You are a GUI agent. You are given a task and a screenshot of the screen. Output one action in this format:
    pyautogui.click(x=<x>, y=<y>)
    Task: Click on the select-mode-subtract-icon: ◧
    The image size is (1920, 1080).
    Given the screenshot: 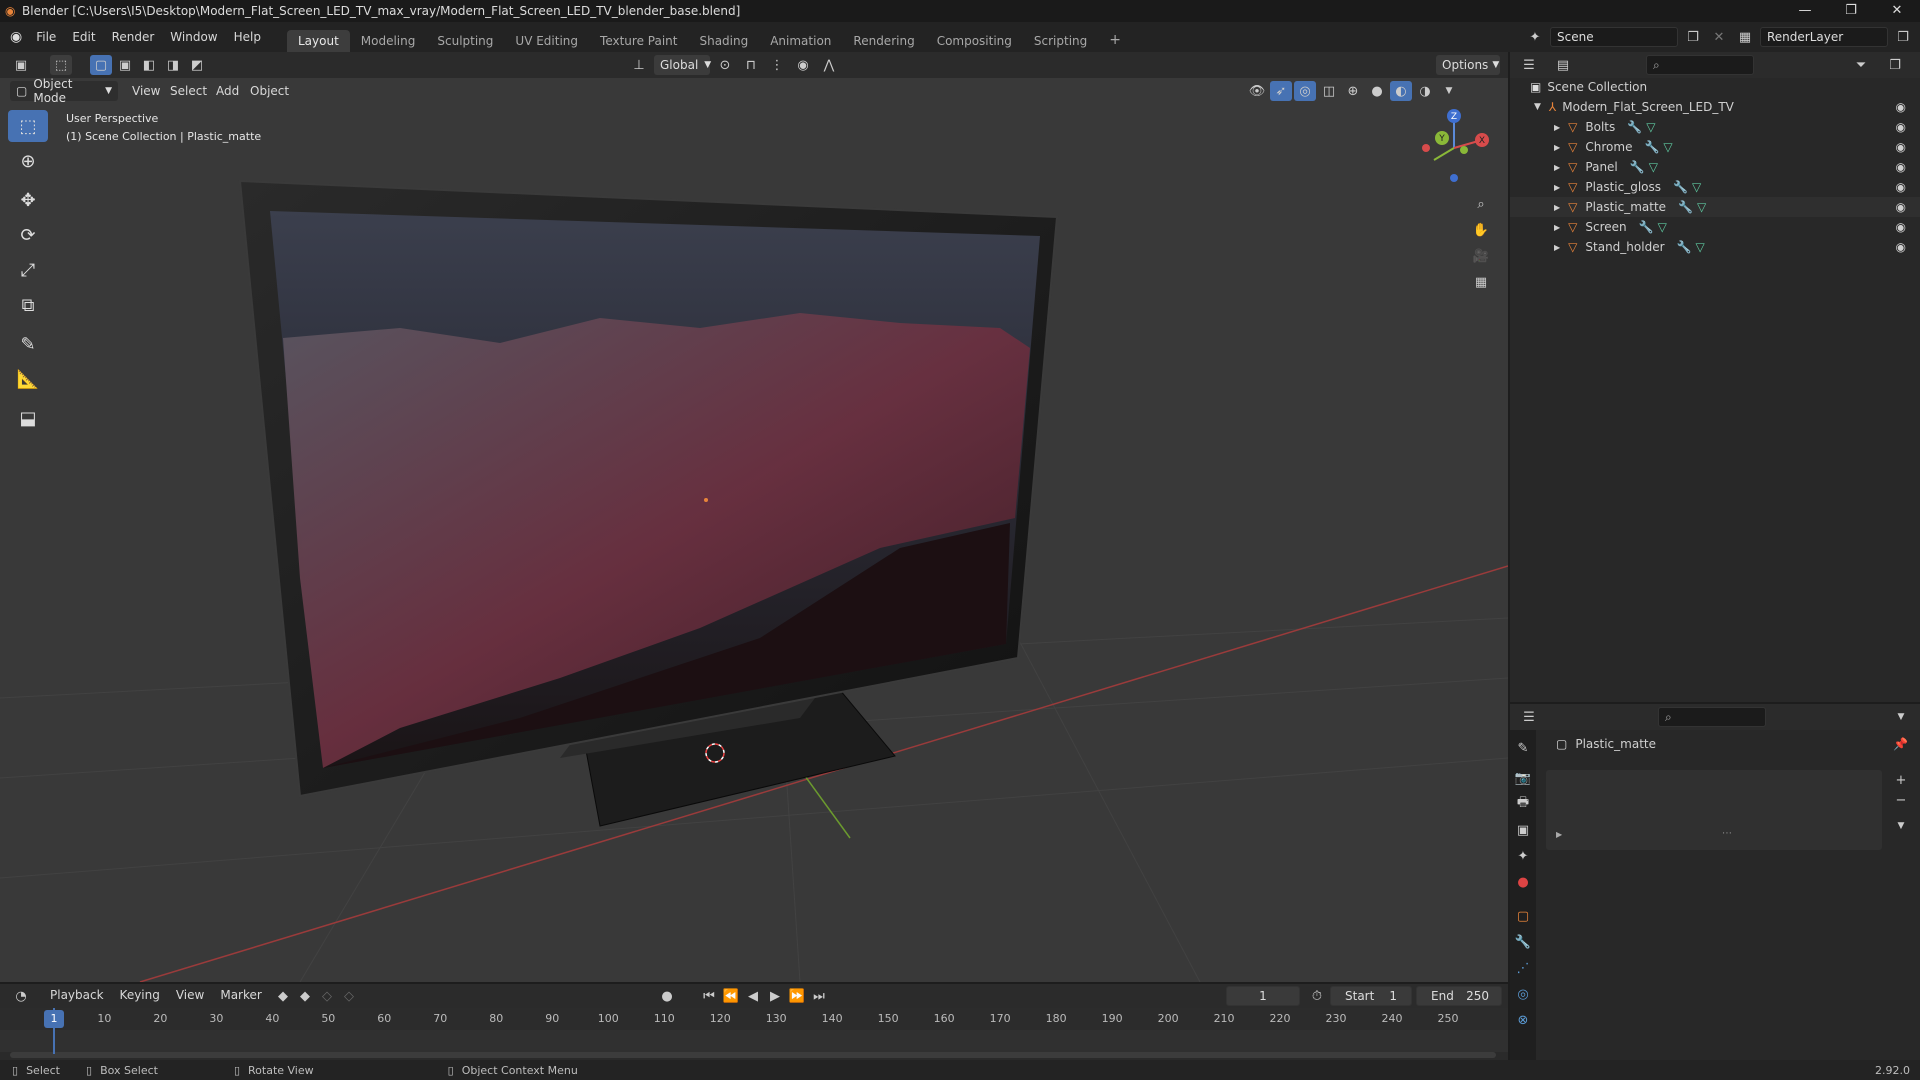 What is the action you would take?
    pyautogui.click(x=149, y=65)
    